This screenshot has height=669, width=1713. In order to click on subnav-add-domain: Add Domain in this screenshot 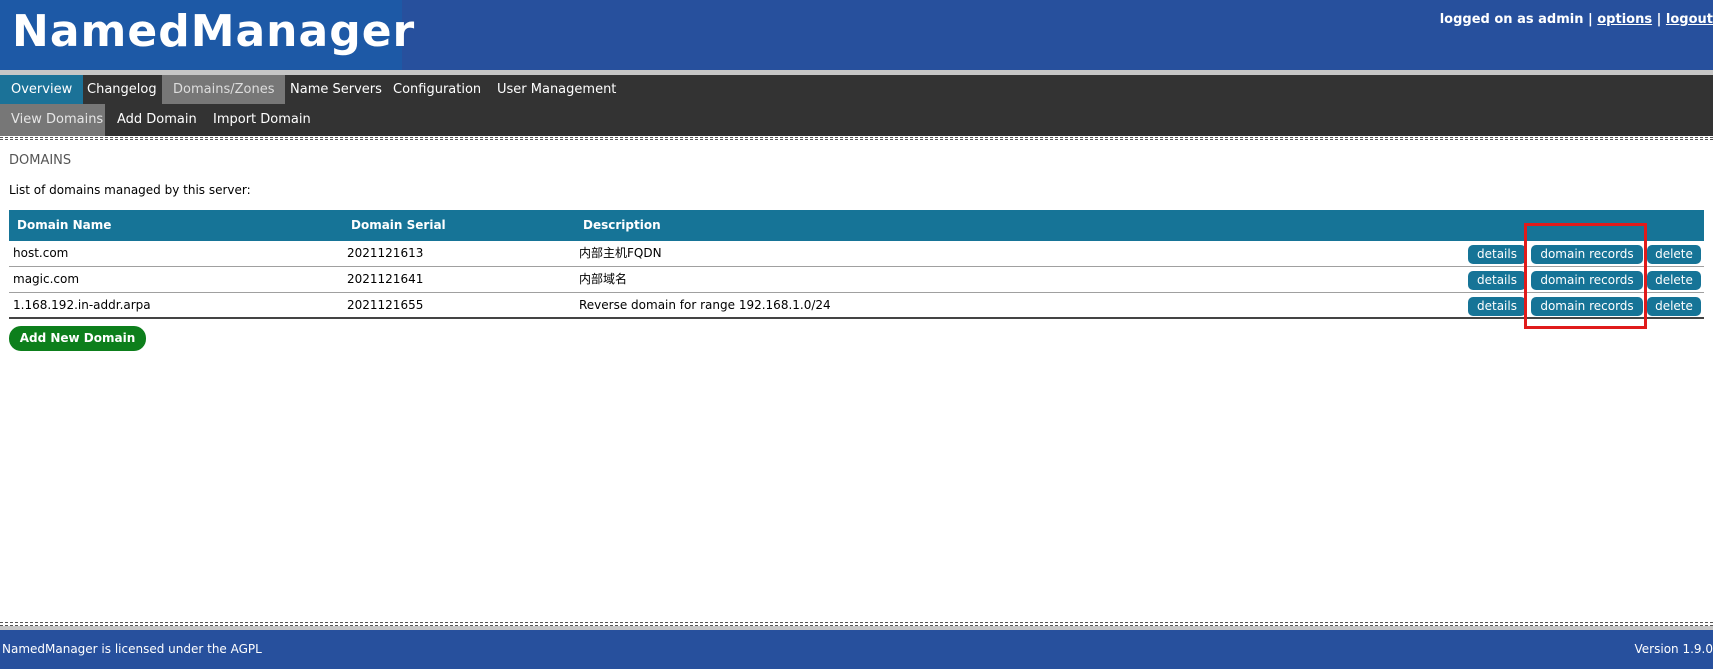, I will do `click(157, 120)`.